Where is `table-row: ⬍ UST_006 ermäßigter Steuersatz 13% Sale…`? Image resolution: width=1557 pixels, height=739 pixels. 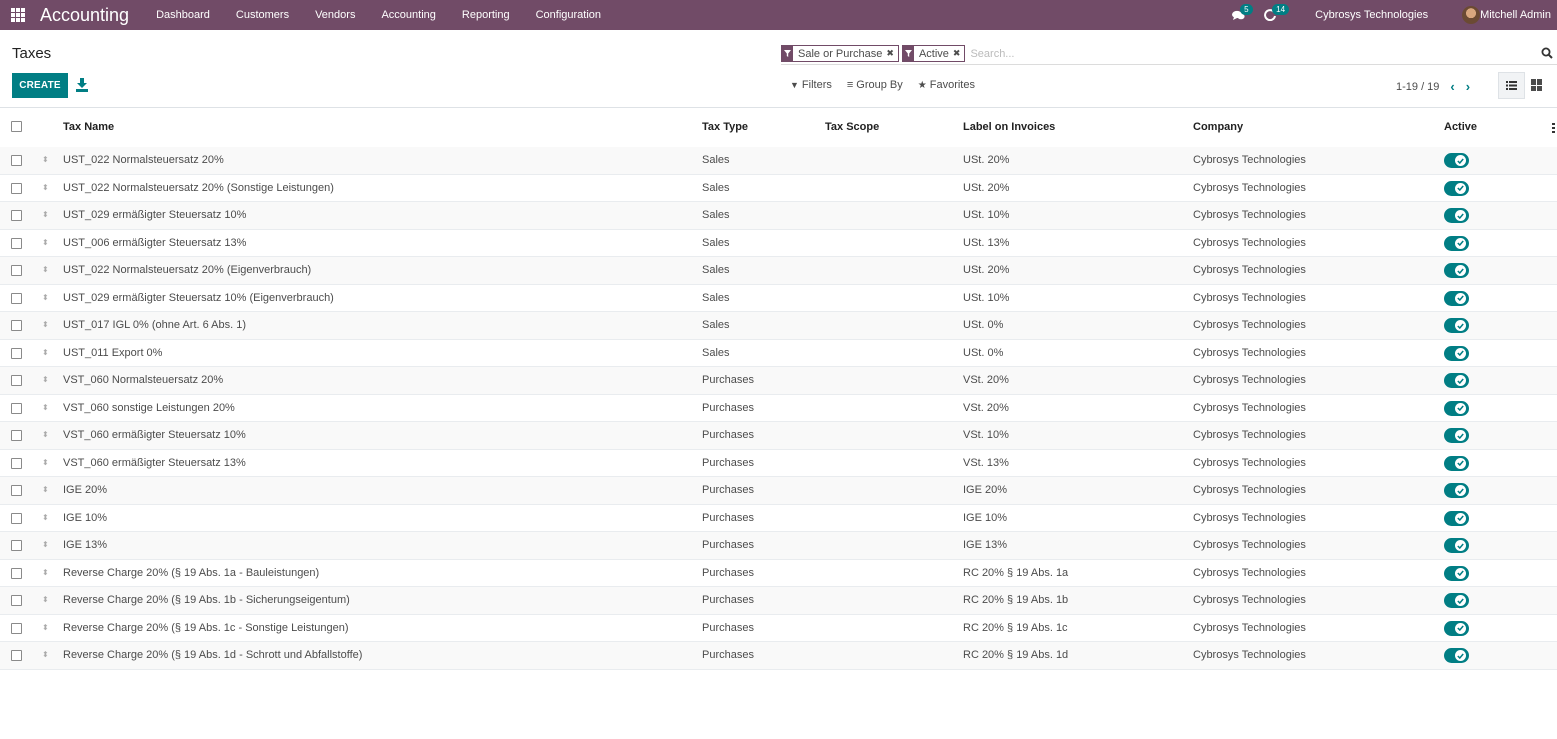
table-row: ⬍ UST_006 ermäßigter Steuersatz 13% Sale… is located at coordinates (778, 243).